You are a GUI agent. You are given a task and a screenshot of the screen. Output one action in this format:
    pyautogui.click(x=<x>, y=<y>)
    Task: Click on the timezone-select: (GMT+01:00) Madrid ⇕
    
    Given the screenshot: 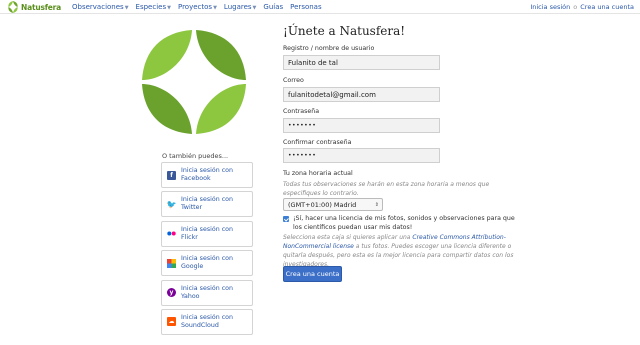 What is the action you would take?
    pyautogui.click(x=333, y=204)
    